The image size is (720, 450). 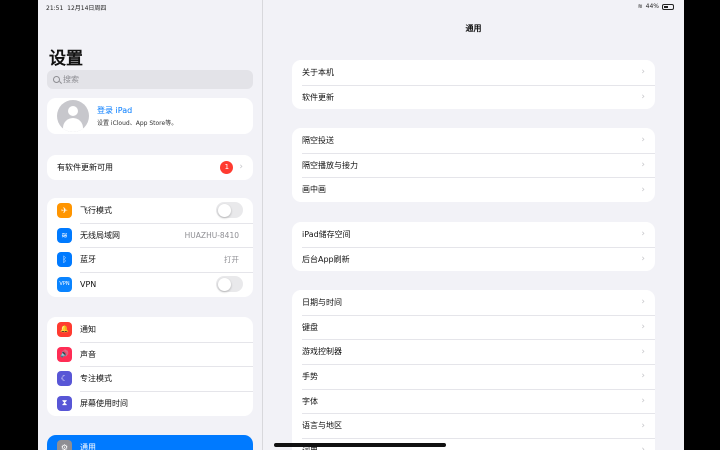 I want to click on software-update-row: 软件更新 ›, so click(x=473, y=97).